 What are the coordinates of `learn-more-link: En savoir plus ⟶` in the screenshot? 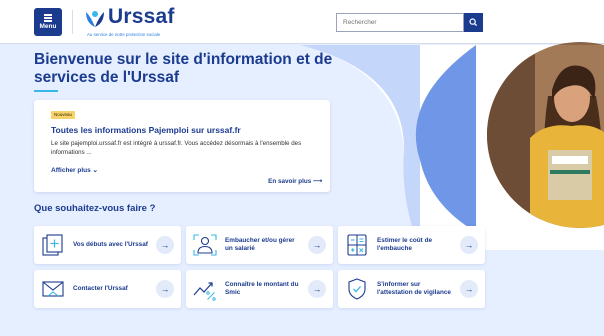 It's located at (295, 181).